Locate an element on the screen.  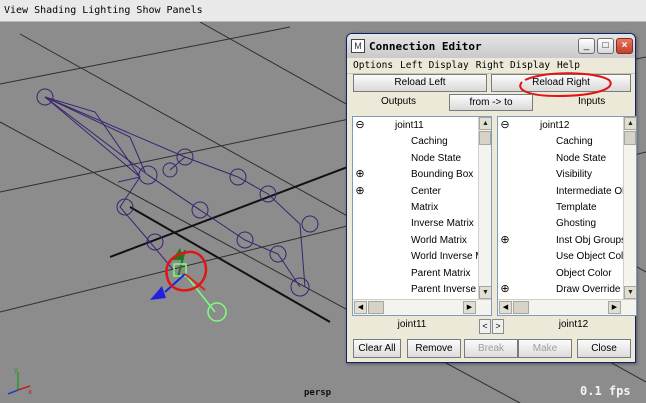
attribute-row: Intermediate Ol is located at coordinates (561, 192).